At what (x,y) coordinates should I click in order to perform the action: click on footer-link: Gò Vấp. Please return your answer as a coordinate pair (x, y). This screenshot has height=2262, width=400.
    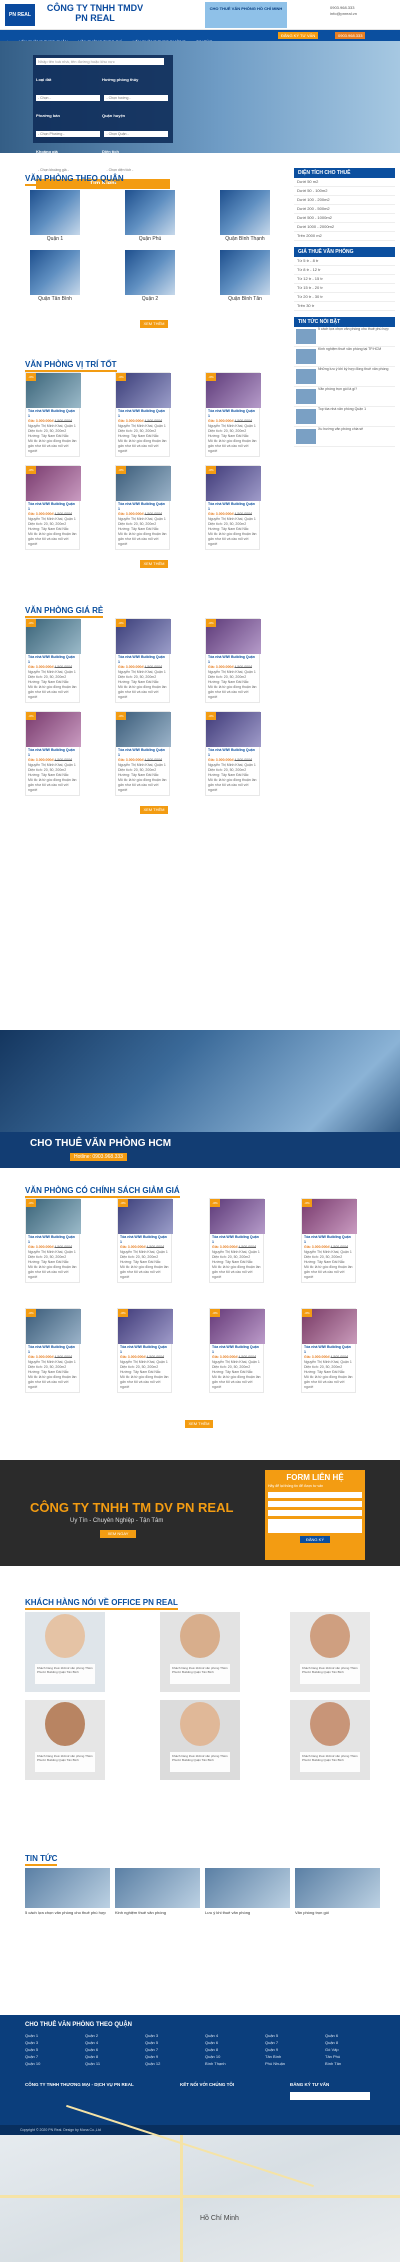
    Looking at the image, I should click on (332, 2049).